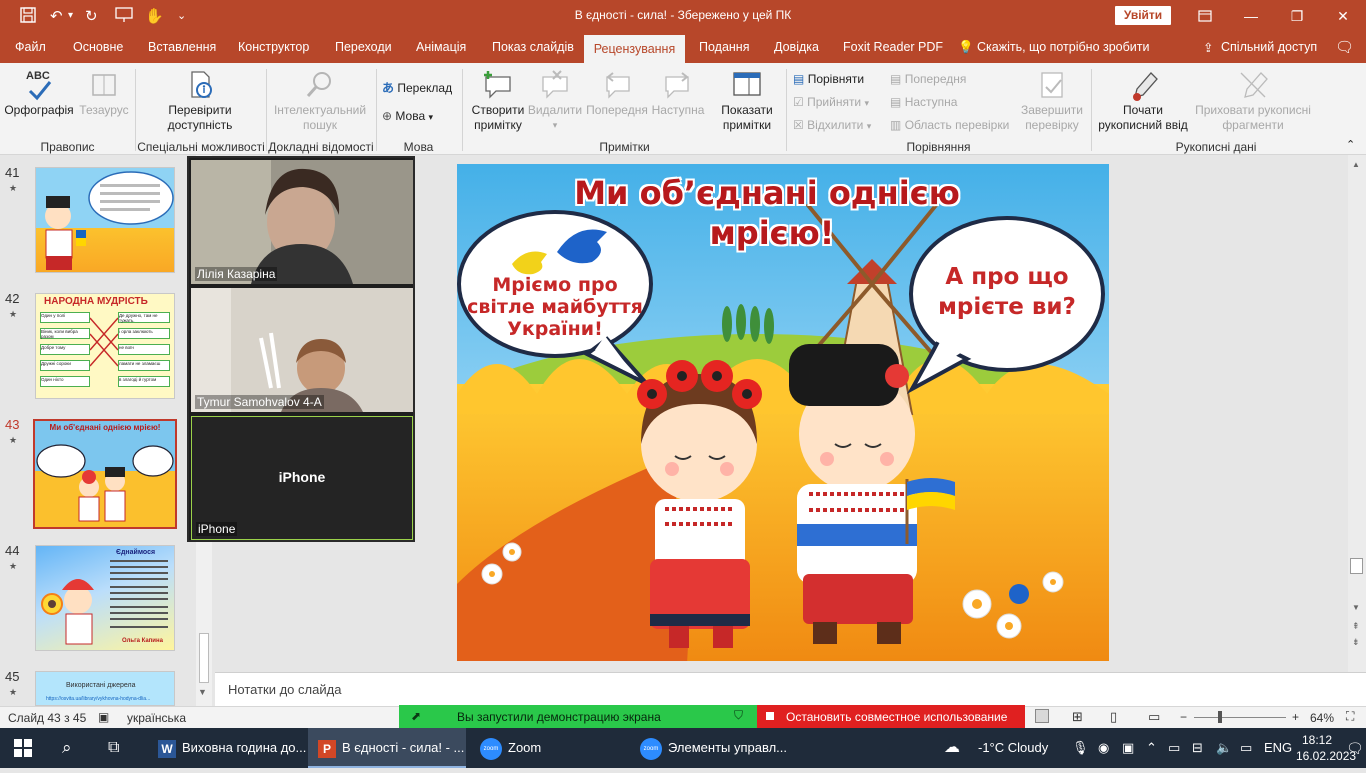  What do you see at coordinates (747, 101) in the screenshot?
I see `show-comments-button: Показати примітки` at bounding box center [747, 101].